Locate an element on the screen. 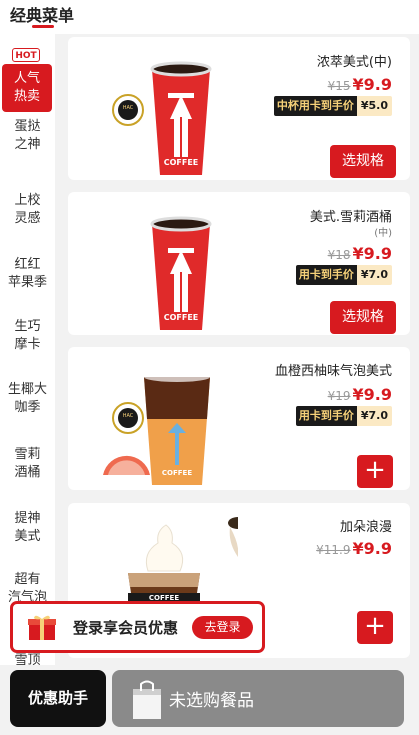  sidebar-item-popular: 人气 热卖 is located at coordinates (27, 88).